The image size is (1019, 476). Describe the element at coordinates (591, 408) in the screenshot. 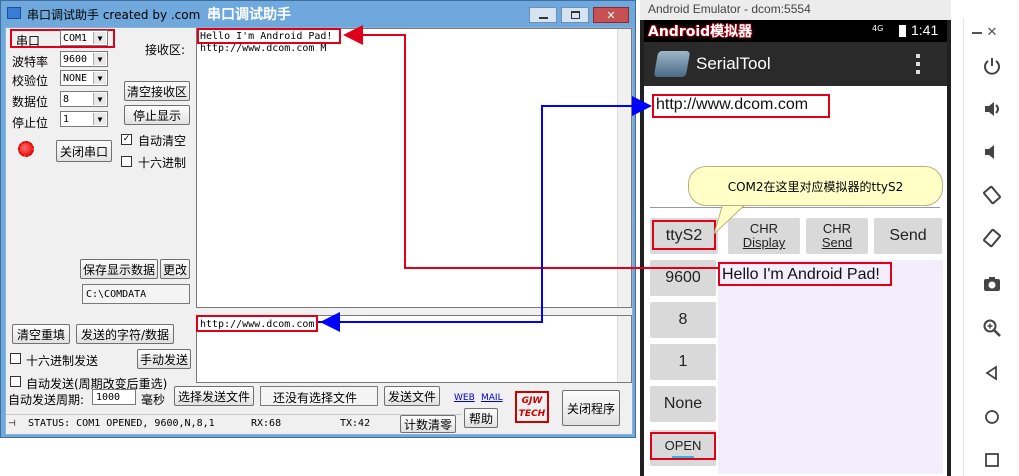

I see `exit-program-button: 关闭程序` at that location.